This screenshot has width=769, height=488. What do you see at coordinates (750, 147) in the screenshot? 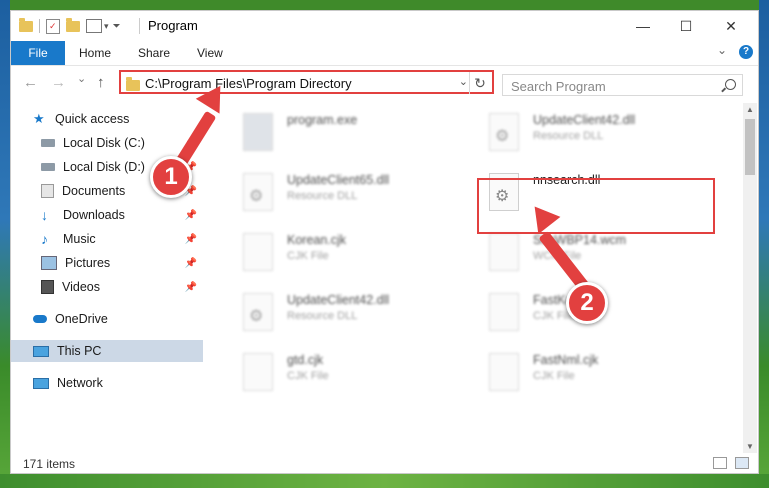
I see `scroll-thumb` at bounding box center [750, 147].